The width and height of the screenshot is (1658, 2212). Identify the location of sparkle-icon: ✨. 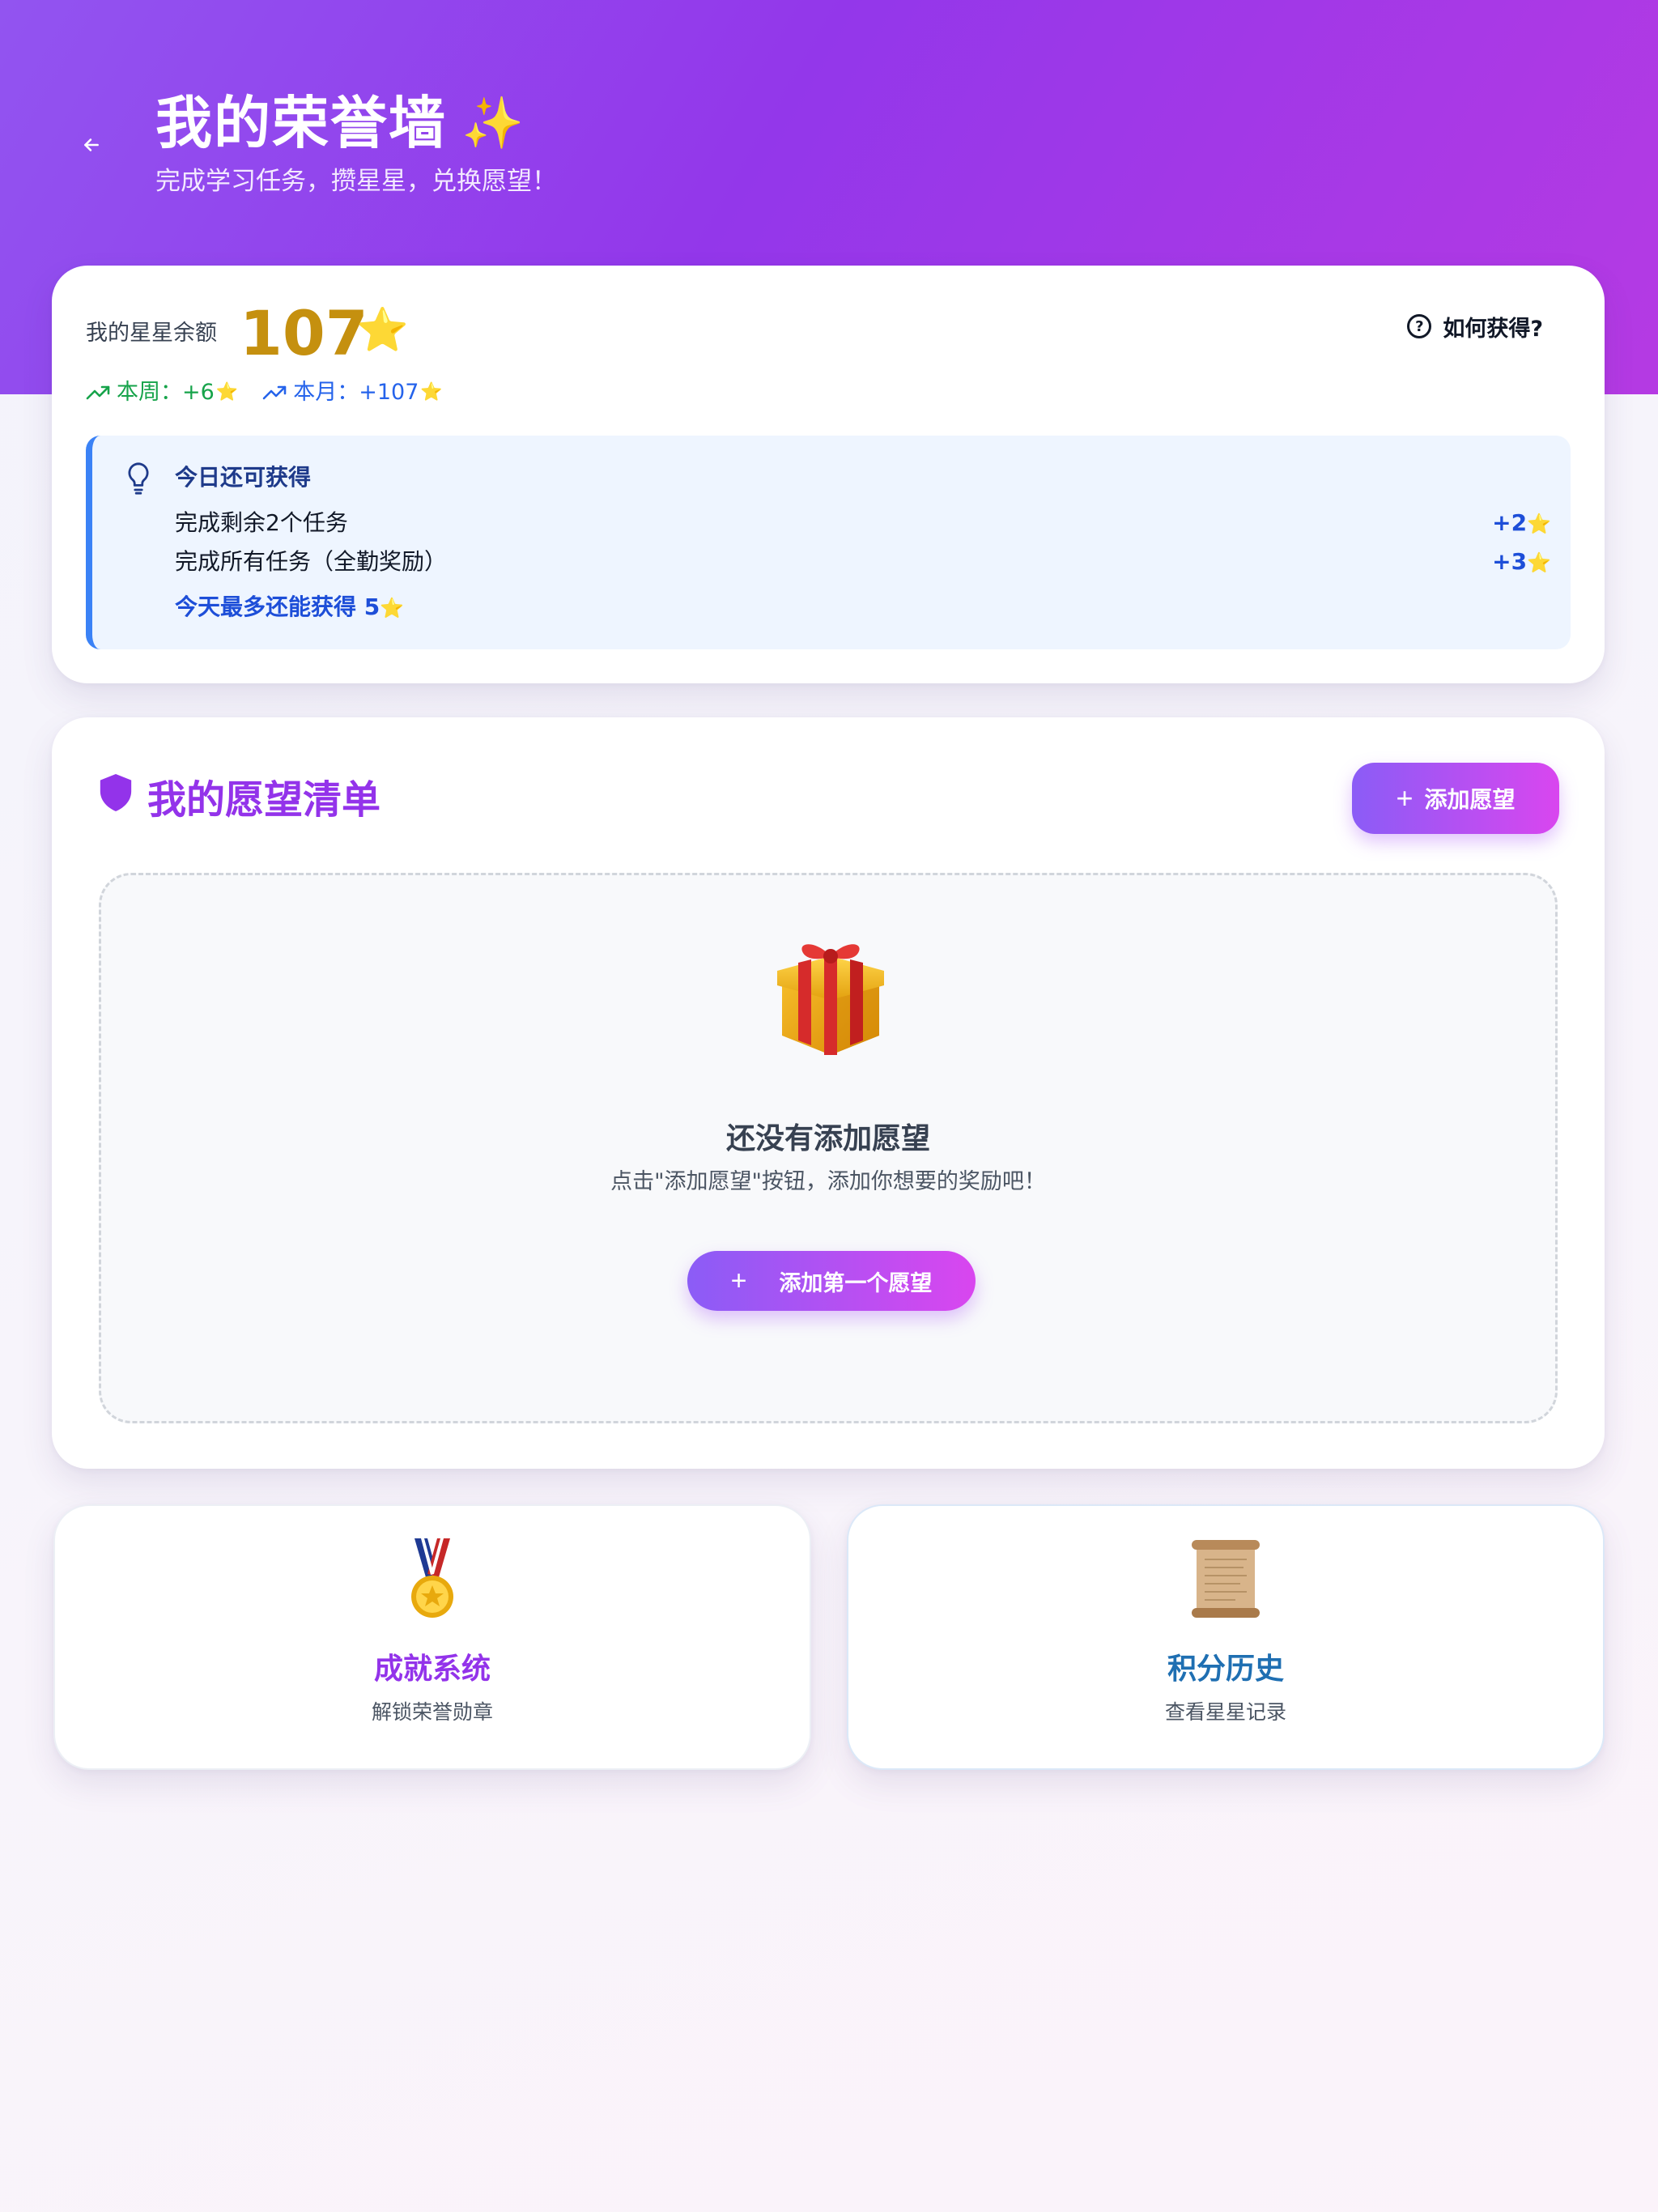
(493, 122).